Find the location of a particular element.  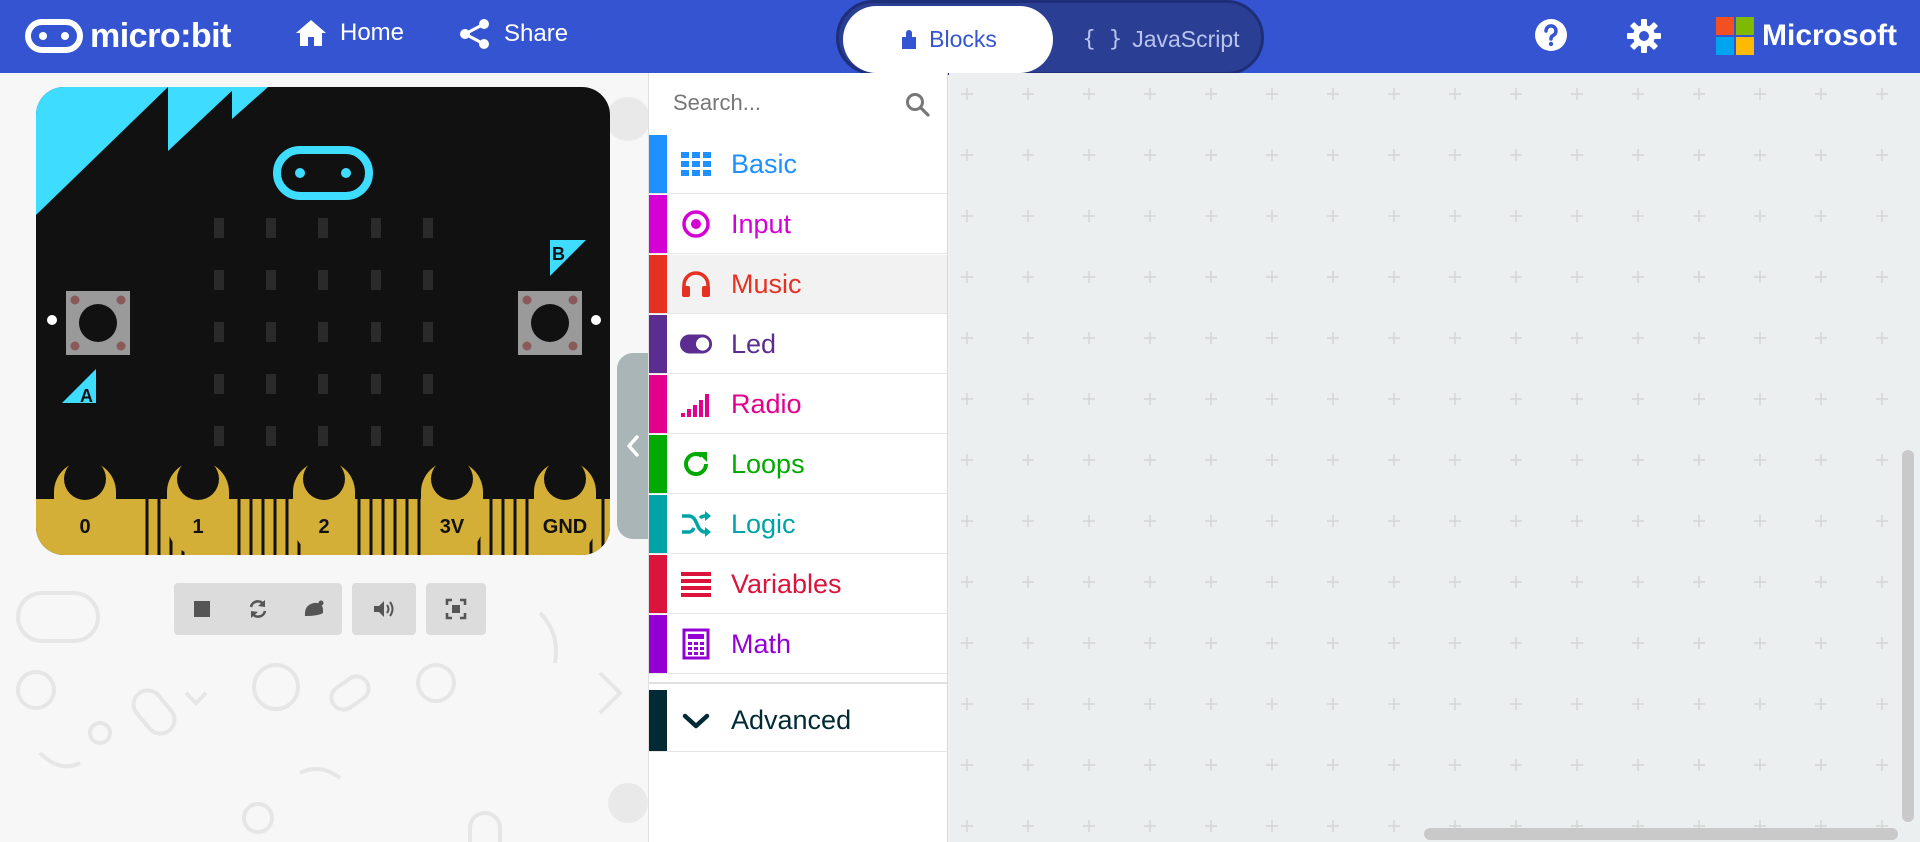

share-button: Share is located at coordinates (513, 34).